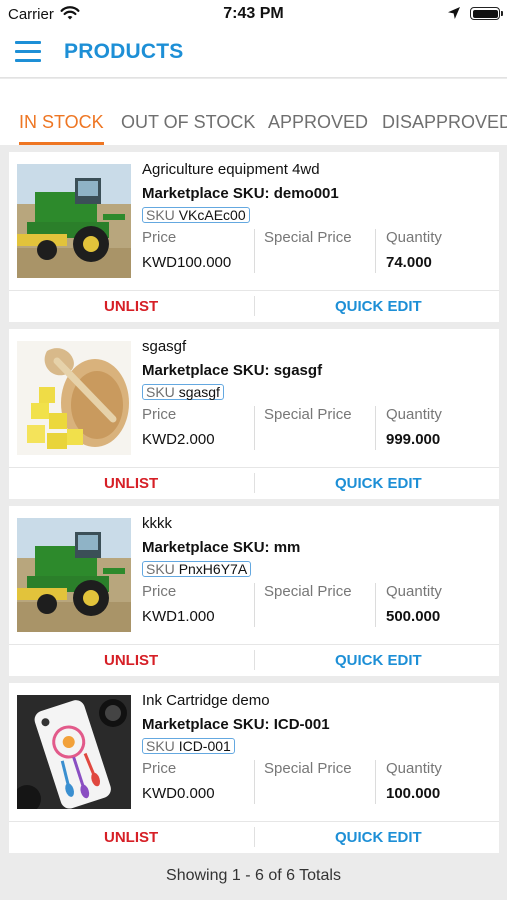 The height and width of the screenshot is (900, 507). What do you see at coordinates (413, 616) in the screenshot?
I see `quantity-value: 500.000` at bounding box center [413, 616].